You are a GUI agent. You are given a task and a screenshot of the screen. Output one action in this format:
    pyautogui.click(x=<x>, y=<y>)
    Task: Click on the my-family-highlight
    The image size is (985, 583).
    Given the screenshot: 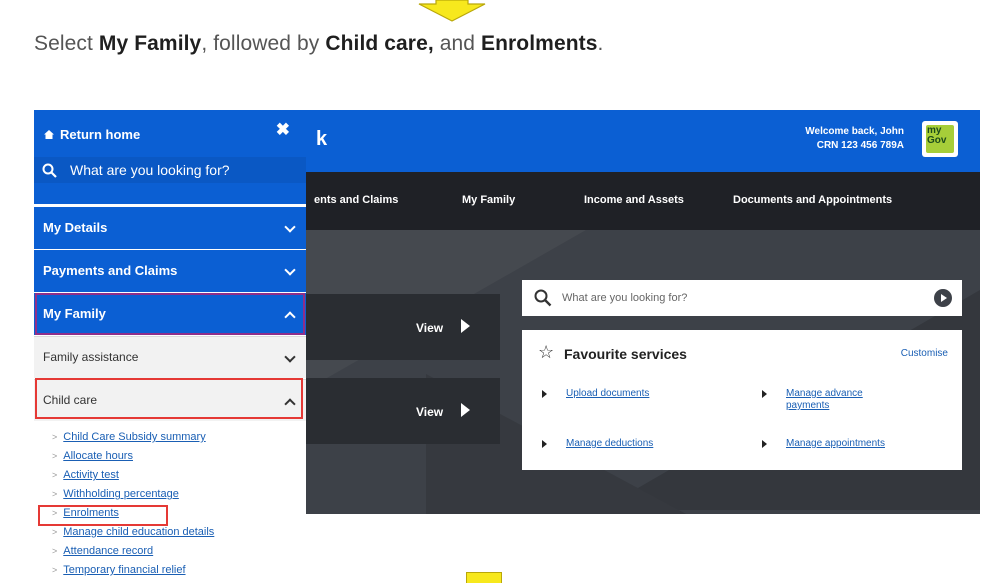 What is the action you would take?
    pyautogui.click(x=170, y=314)
    